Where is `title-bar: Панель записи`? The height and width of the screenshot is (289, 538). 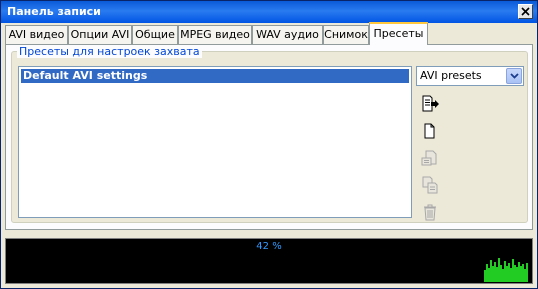 title-bar: Панель записи is located at coordinates (269, 12).